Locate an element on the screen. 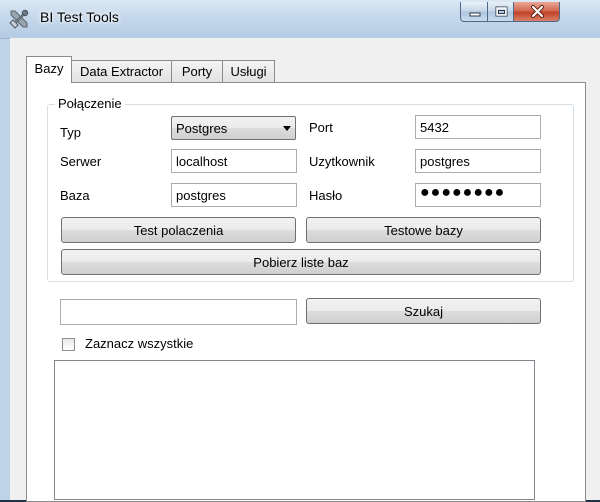 This screenshot has height=502, width=600. server-field: localhost is located at coordinates (234, 161).